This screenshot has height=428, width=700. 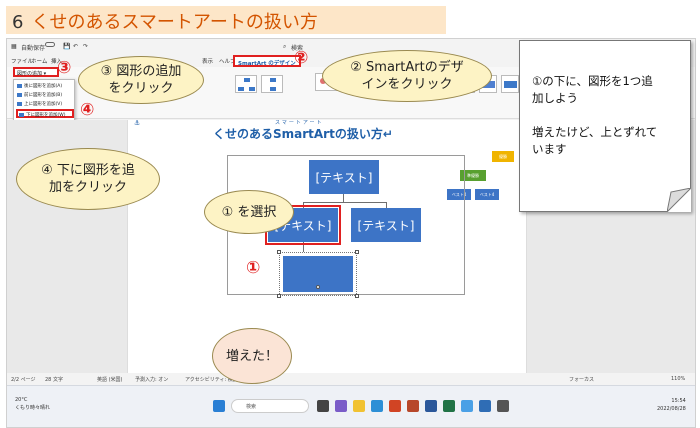 What do you see at coordinates (595, 132) in the screenshot?
I see `note-line: 増えたけど、上とずれて` at bounding box center [595, 132].